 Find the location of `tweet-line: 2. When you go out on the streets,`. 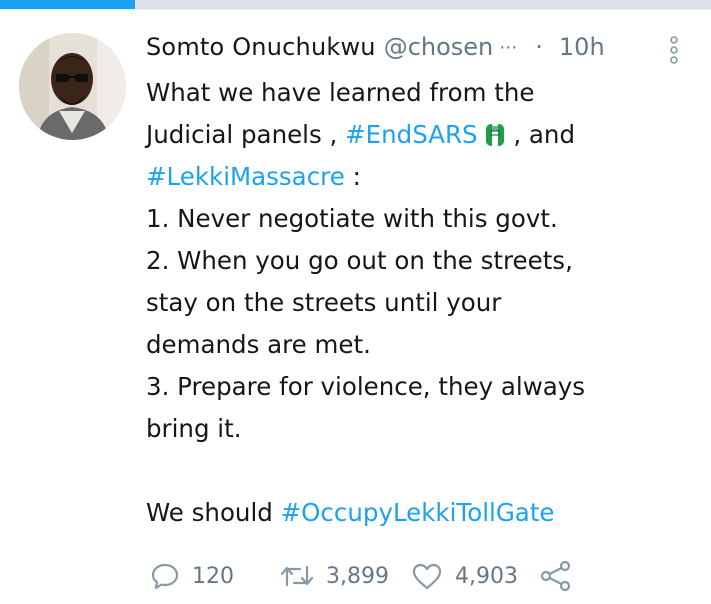

tweet-line: 2. When you go out on the streets, is located at coordinates (359, 260).